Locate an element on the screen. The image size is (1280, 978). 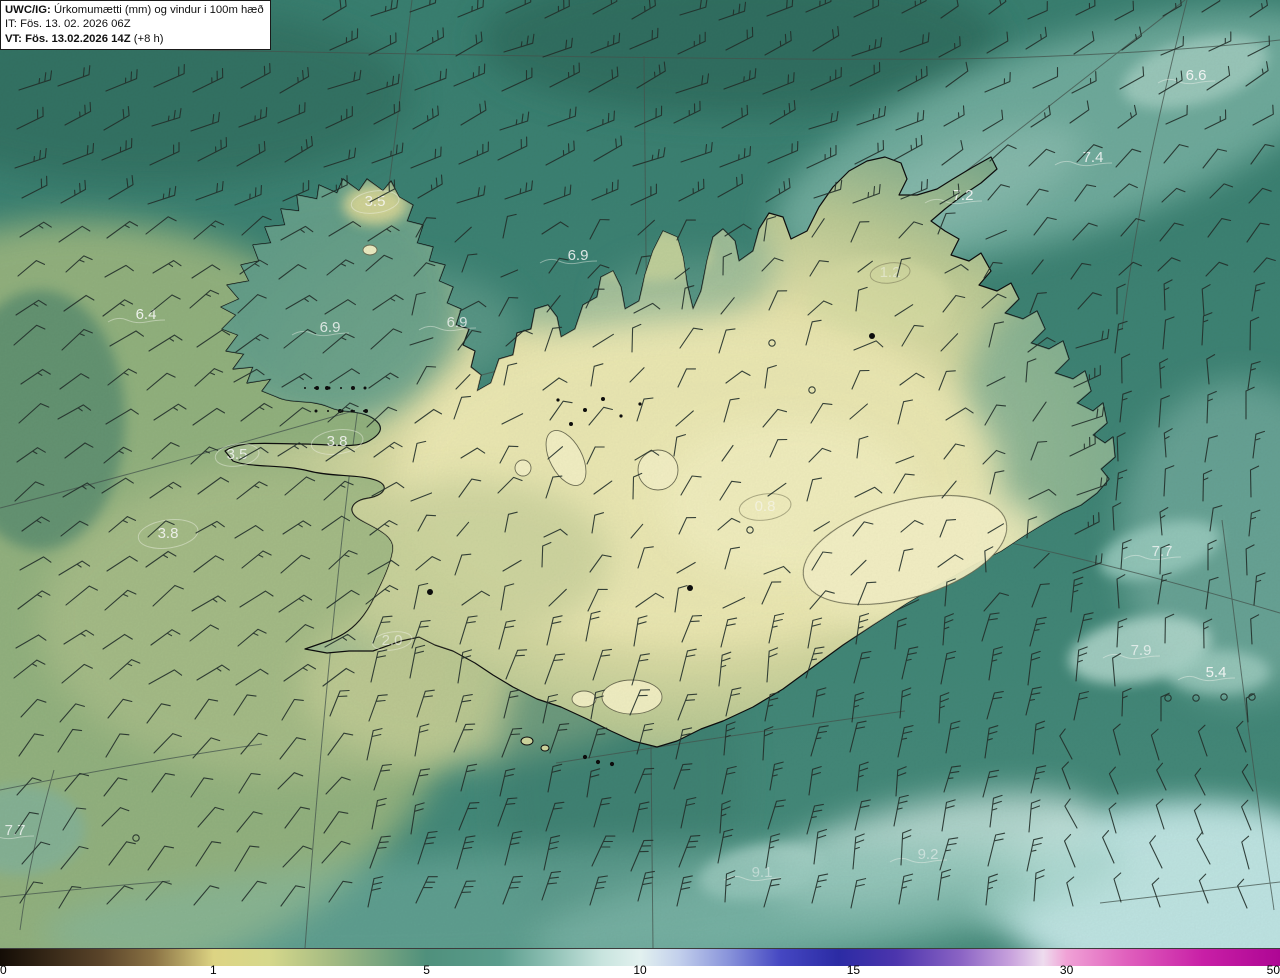
colorbar-tick: 10 is located at coordinates (640, 970).